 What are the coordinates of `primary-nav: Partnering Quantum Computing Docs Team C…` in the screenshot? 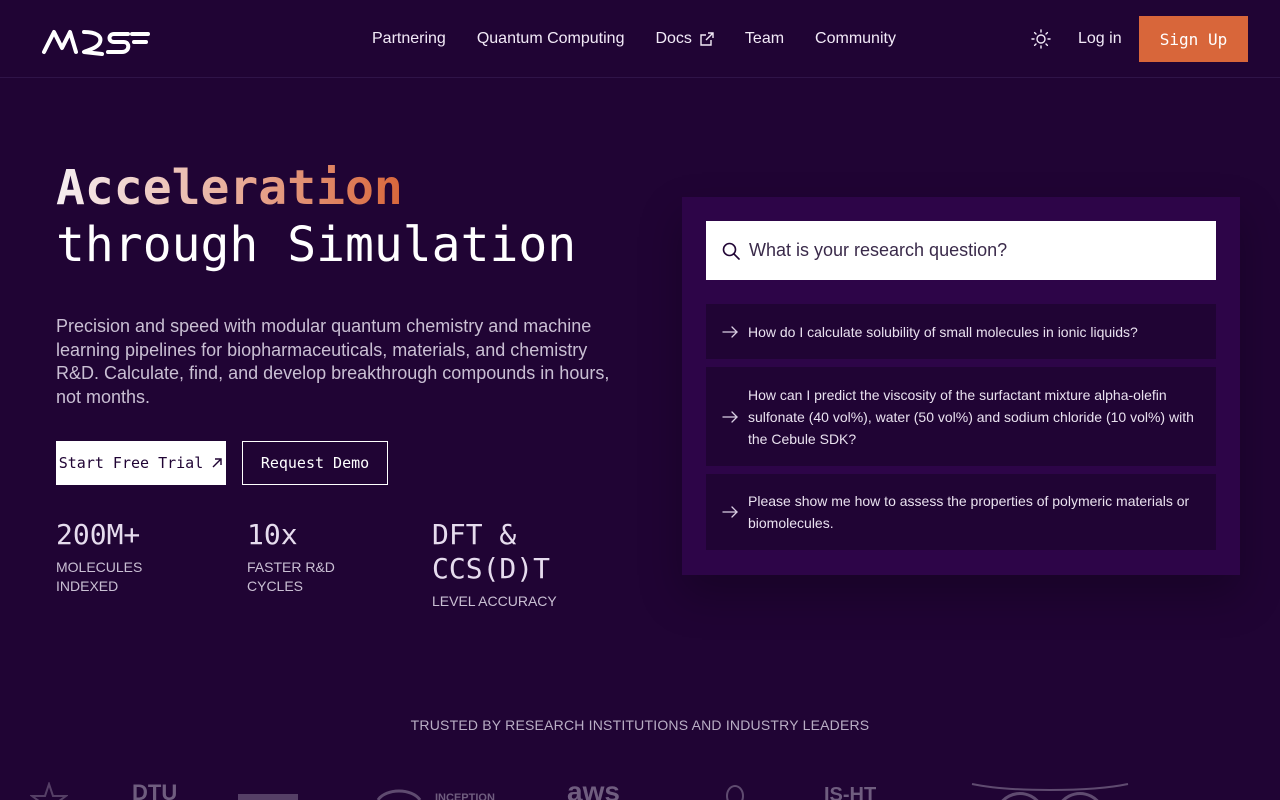 It's located at (649, 39).